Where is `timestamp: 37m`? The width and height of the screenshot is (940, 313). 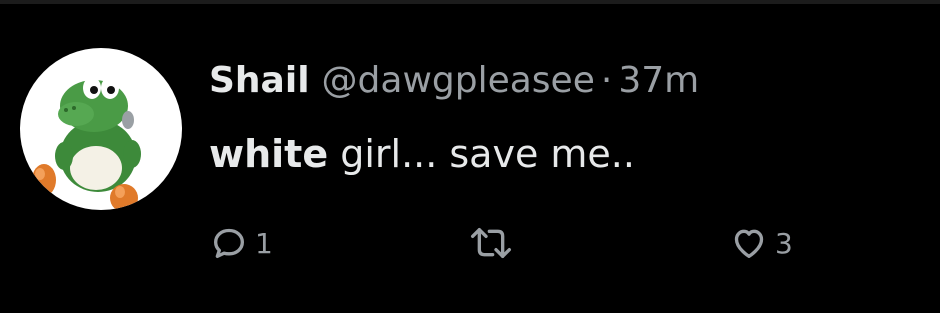 timestamp: 37m is located at coordinates (658, 81).